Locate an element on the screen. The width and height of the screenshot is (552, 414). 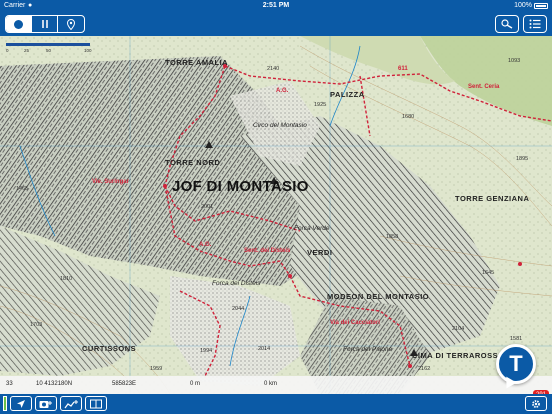
scale-bar-line is located at coordinates (48, 44).